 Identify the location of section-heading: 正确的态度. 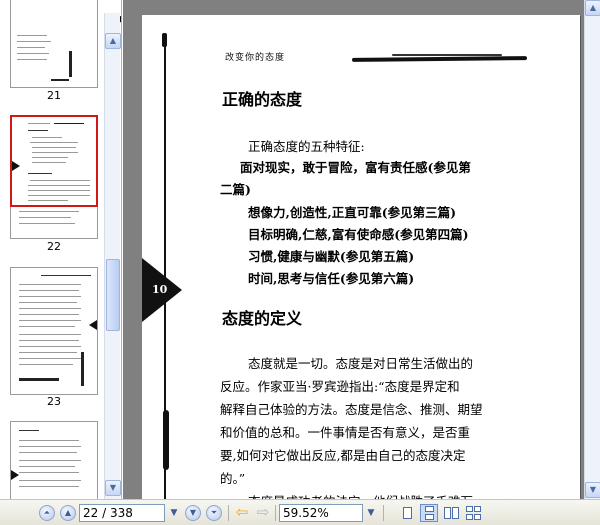
(262, 99).